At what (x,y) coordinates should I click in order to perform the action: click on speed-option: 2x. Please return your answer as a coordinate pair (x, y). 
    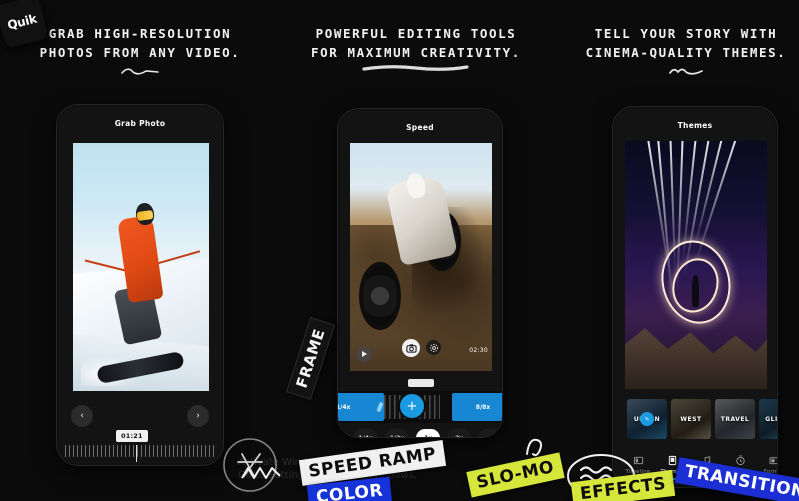
    Looking at the image, I should click on (459, 433).